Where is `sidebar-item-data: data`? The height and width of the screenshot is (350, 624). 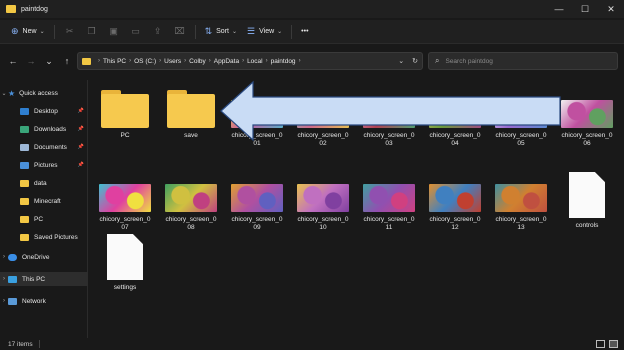 sidebar-item-data: data is located at coordinates (44, 183).